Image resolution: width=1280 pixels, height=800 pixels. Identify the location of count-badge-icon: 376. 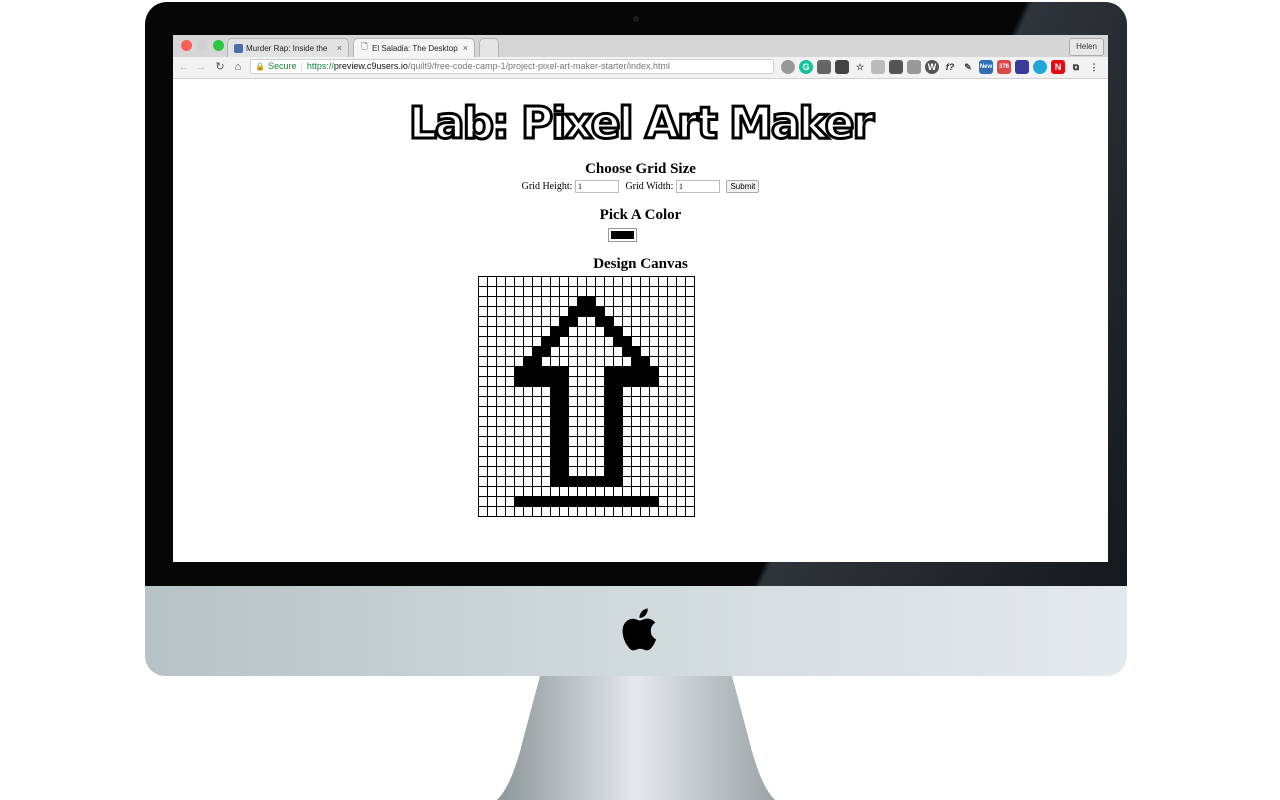
(1004, 67).